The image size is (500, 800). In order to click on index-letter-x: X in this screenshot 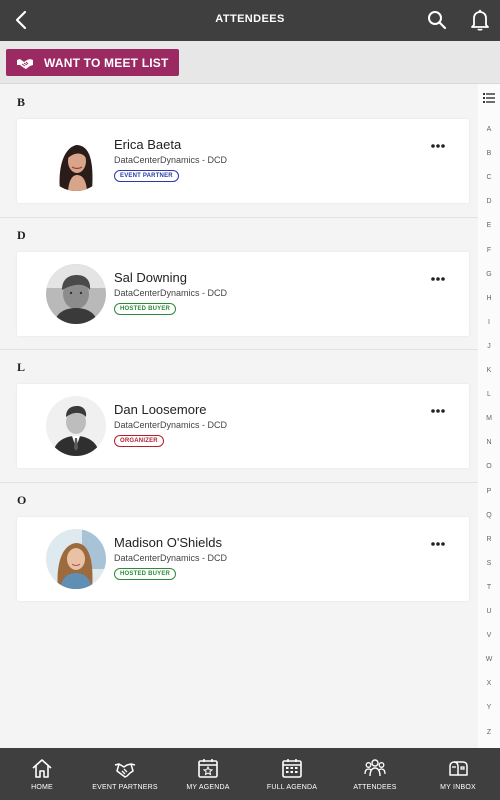, I will do `click(489, 683)`.